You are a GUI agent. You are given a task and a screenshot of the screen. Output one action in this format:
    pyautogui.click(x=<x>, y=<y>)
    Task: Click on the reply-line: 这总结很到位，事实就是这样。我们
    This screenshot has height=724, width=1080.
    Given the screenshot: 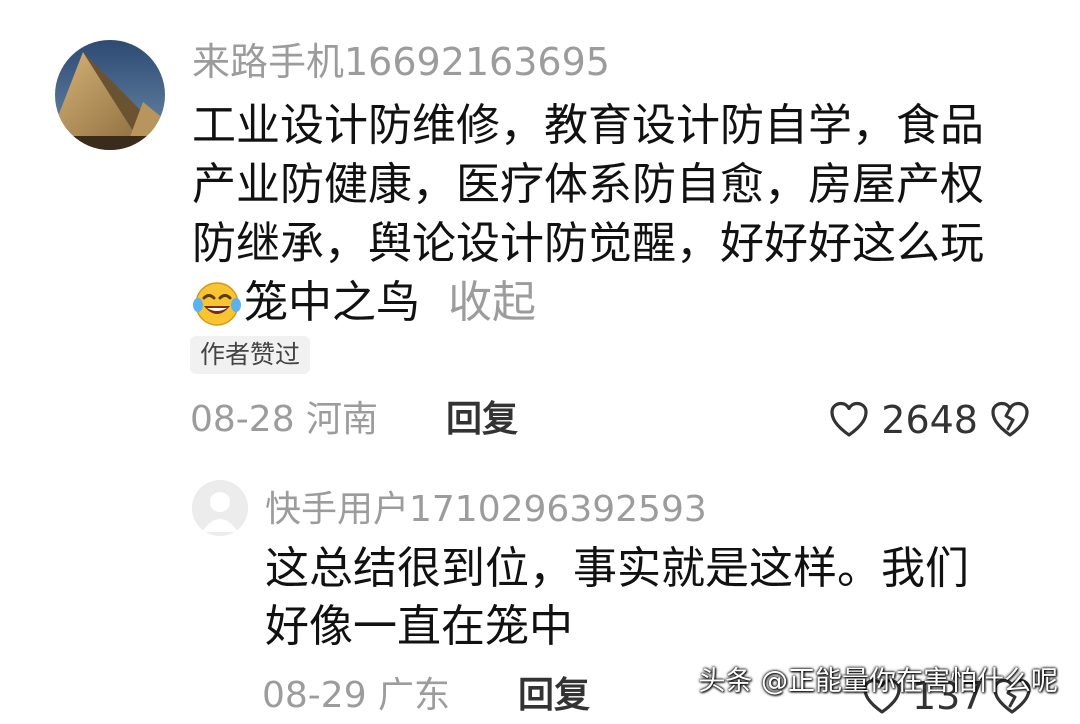 What is the action you would take?
    pyautogui.click(x=617, y=568)
    